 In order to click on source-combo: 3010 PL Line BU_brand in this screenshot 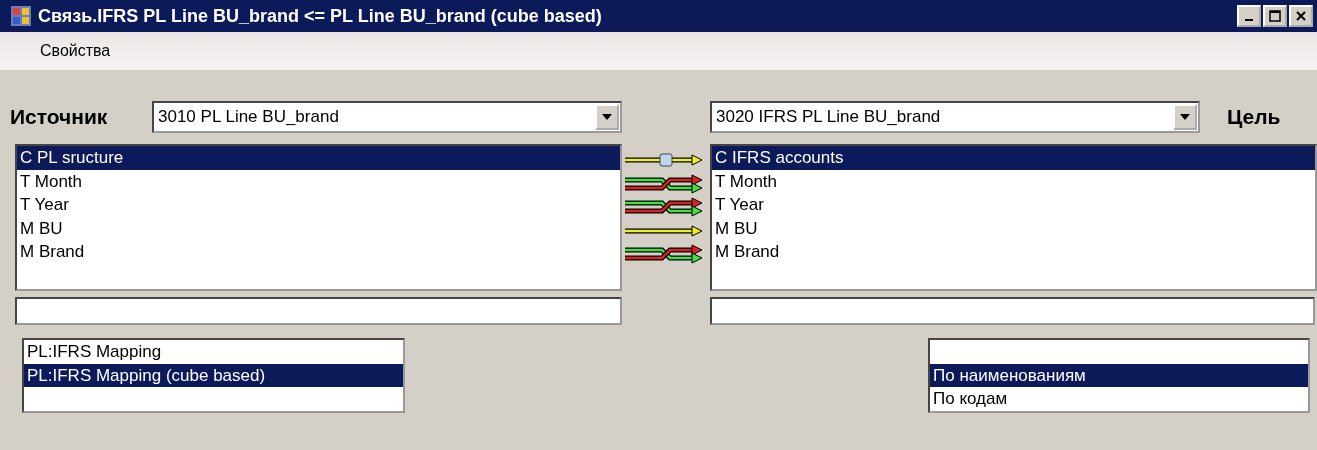, I will do `click(387, 117)`.